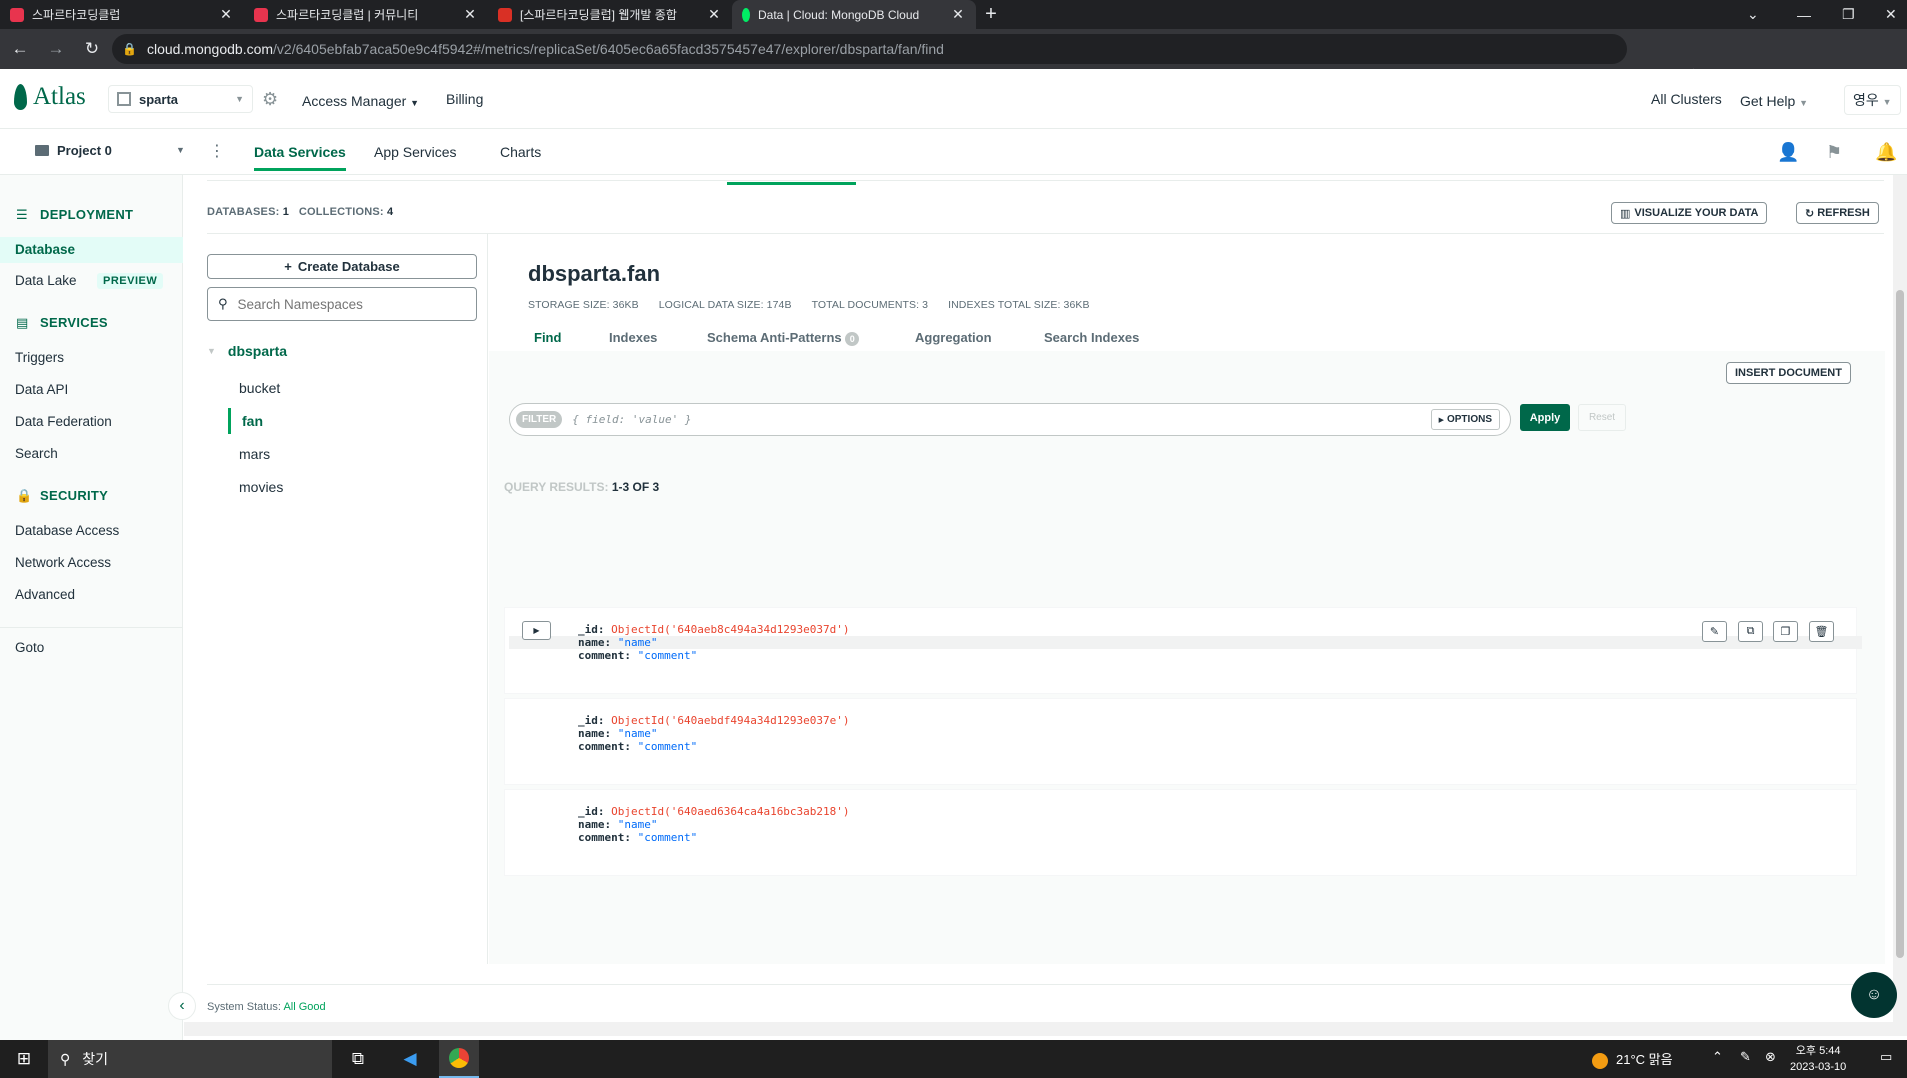  What do you see at coordinates (1045, 180) in the screenshot?
I see `divider` at bounding box center [1045, 180].